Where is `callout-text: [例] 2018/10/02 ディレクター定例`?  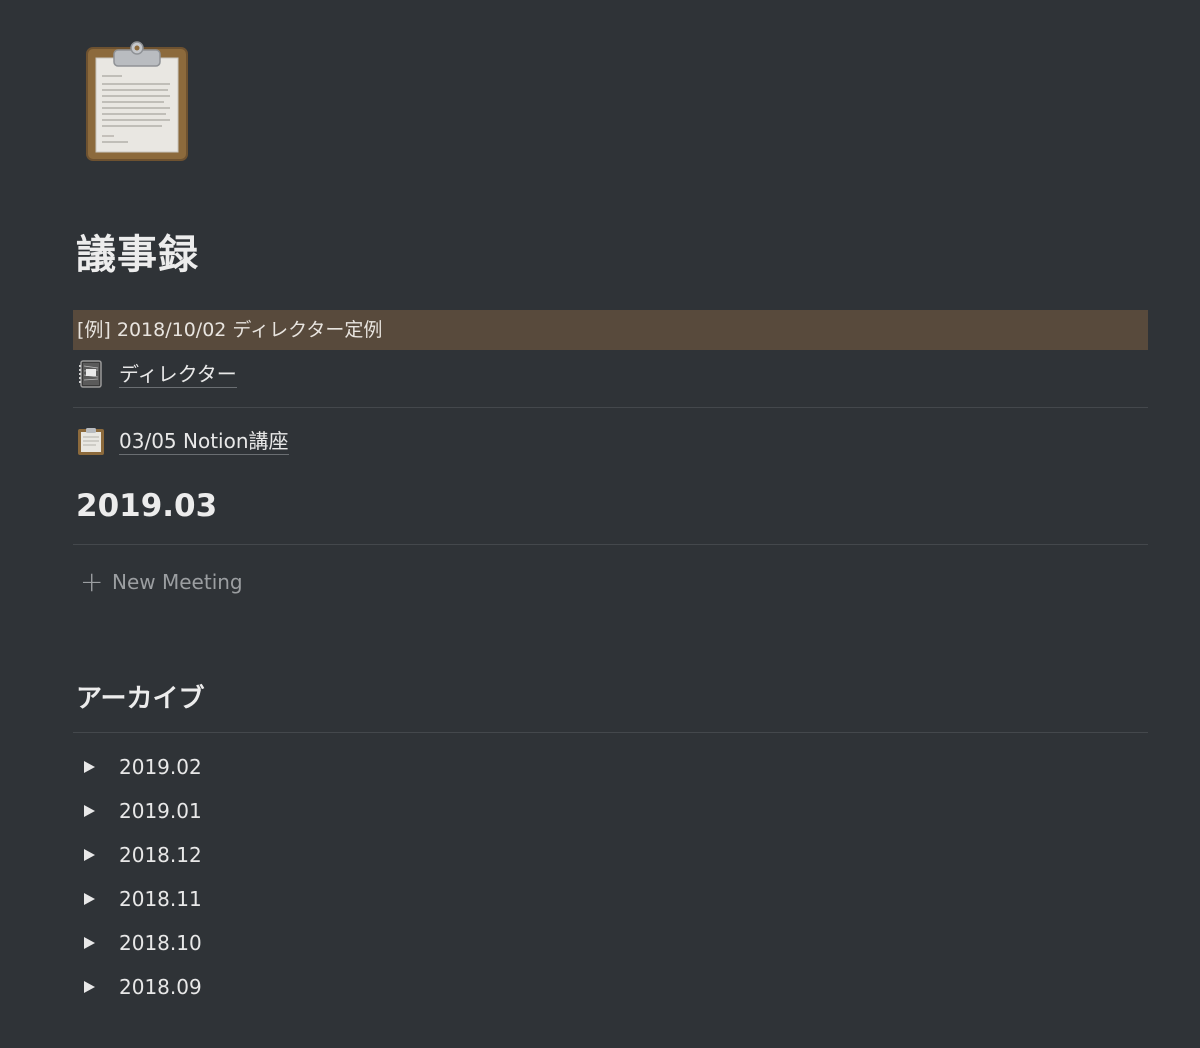 callout-text: [例] 2018/10/02 ディレクター定例 is located at coordinates (230, 330).